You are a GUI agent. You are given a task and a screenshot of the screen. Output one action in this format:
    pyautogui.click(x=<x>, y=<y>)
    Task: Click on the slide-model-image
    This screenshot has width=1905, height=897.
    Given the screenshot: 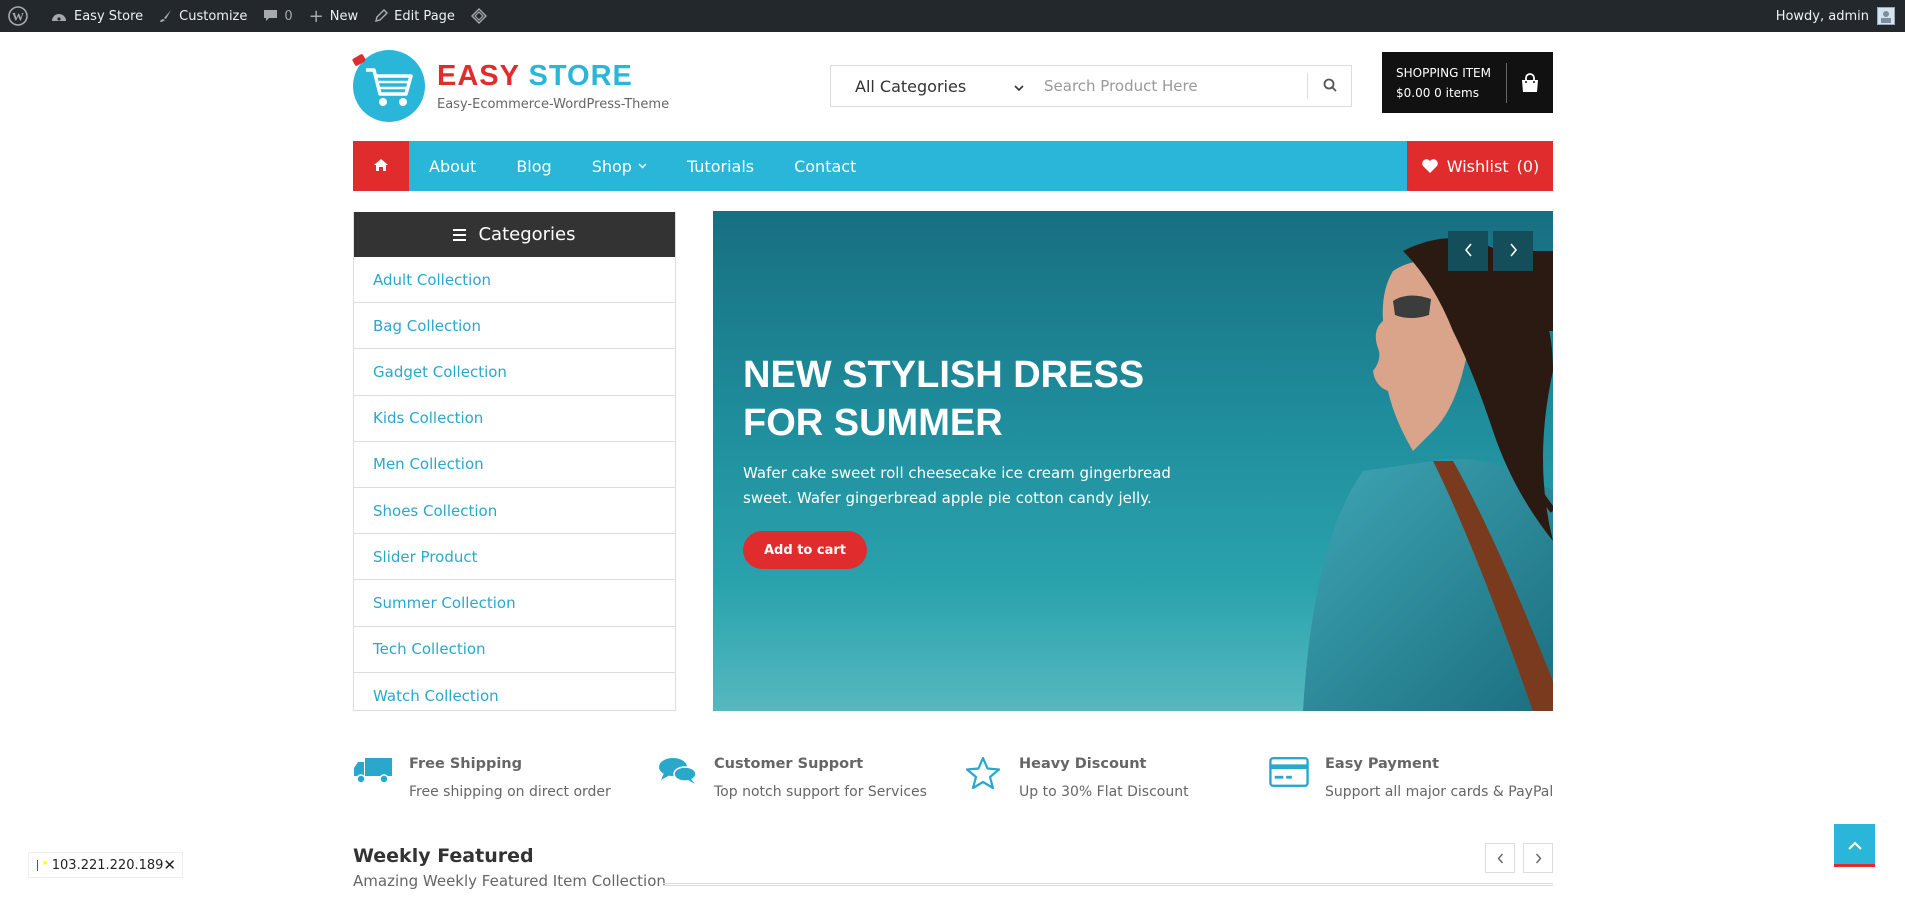 What is the action you would take?
    pyautogui.click(x=1428, y=474)
    